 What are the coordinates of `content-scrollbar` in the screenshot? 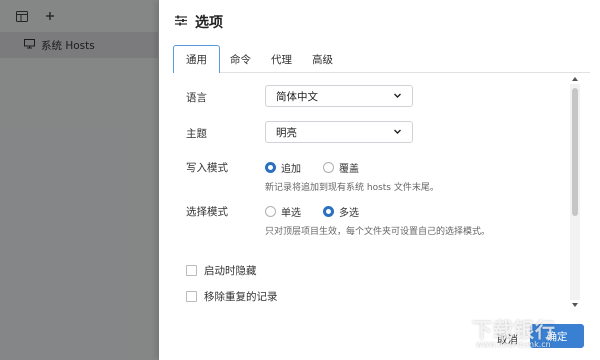 It's located at (575, 192).